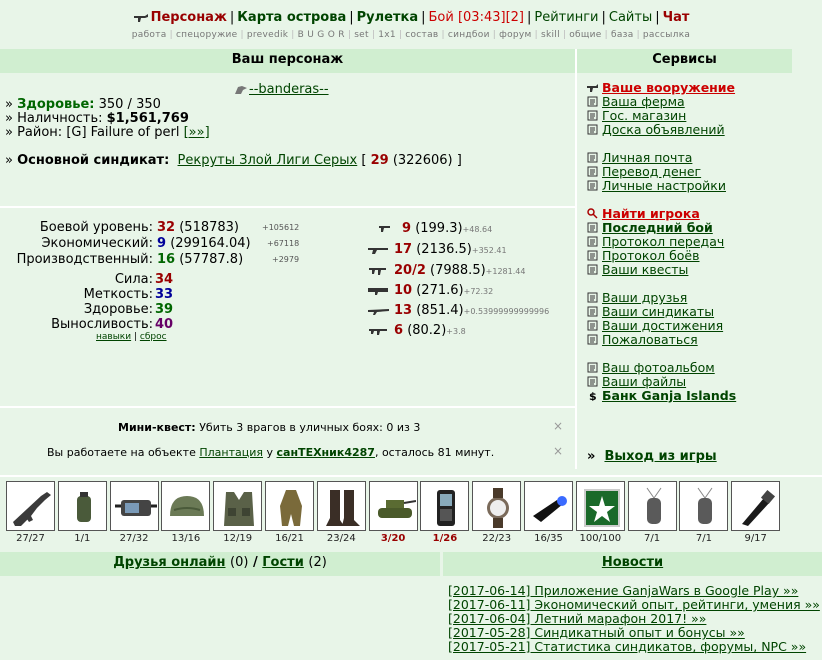 The image size is (822, 660). What do you see at coordinates (82, 506) in the screenshot?
I see `grenade-slot` at bounding box center [82, 506].